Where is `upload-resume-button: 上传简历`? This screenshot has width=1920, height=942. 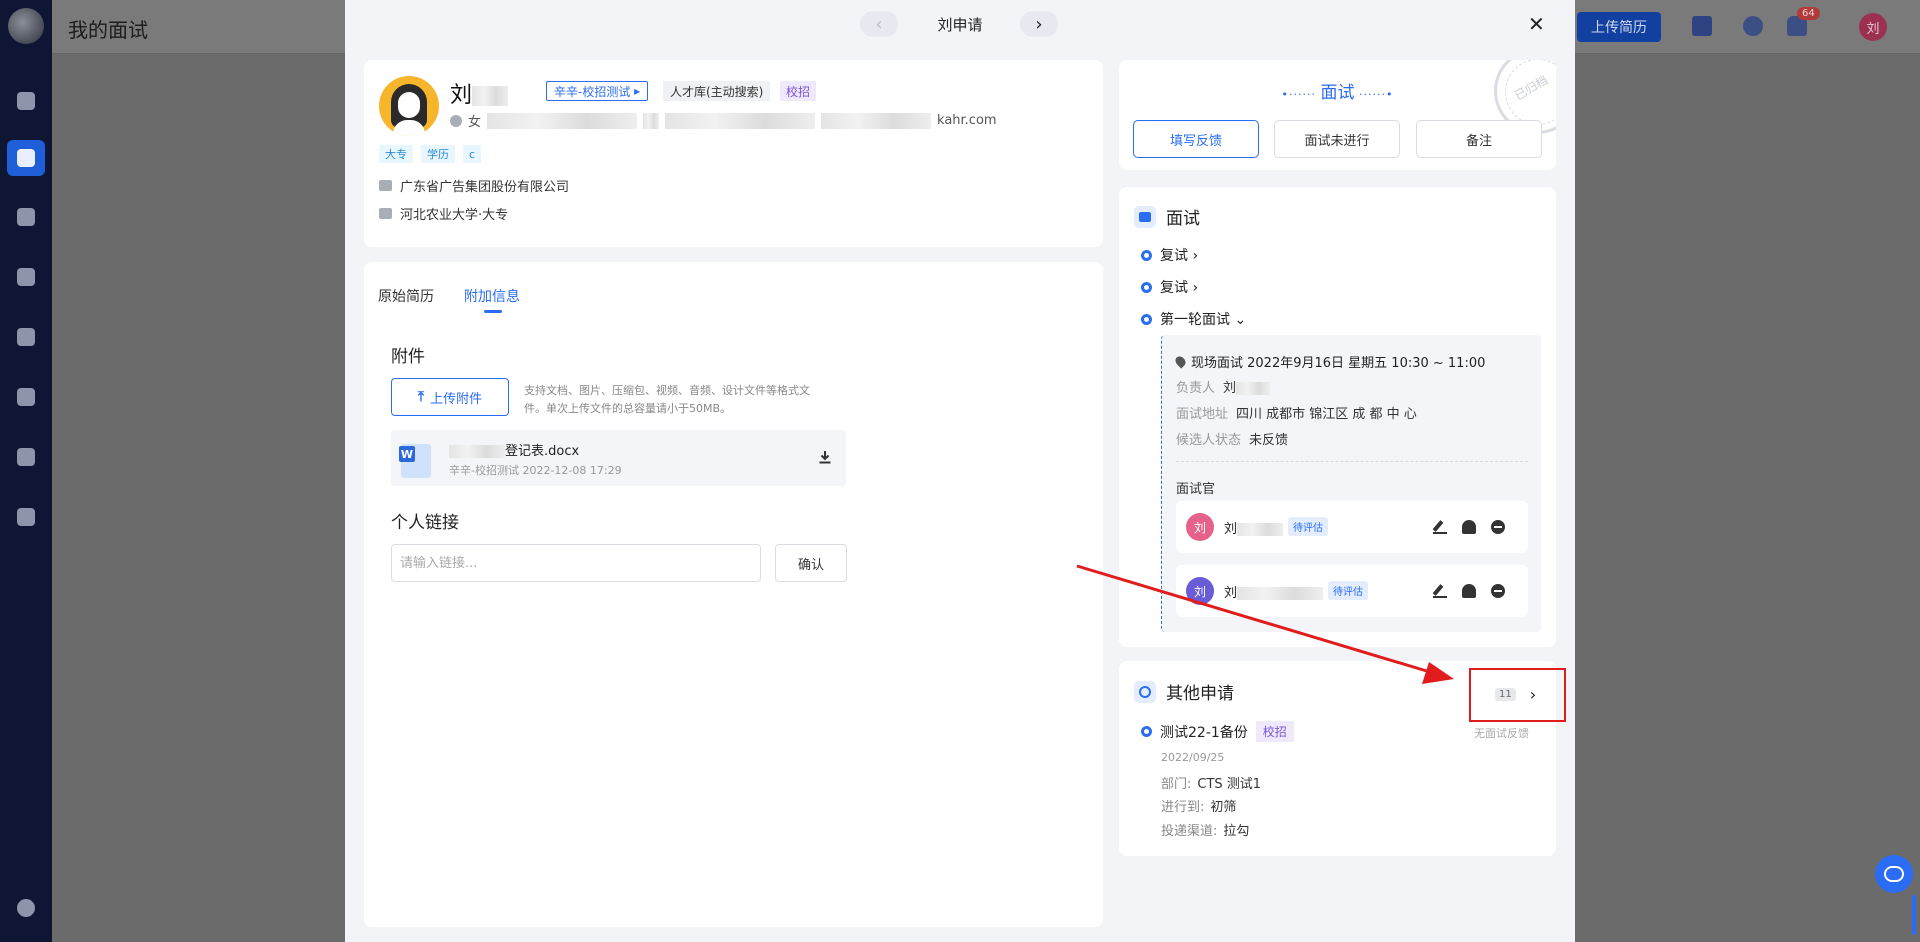
upload-resume-button: 上传简历 is located at coordinates (1619, 27).